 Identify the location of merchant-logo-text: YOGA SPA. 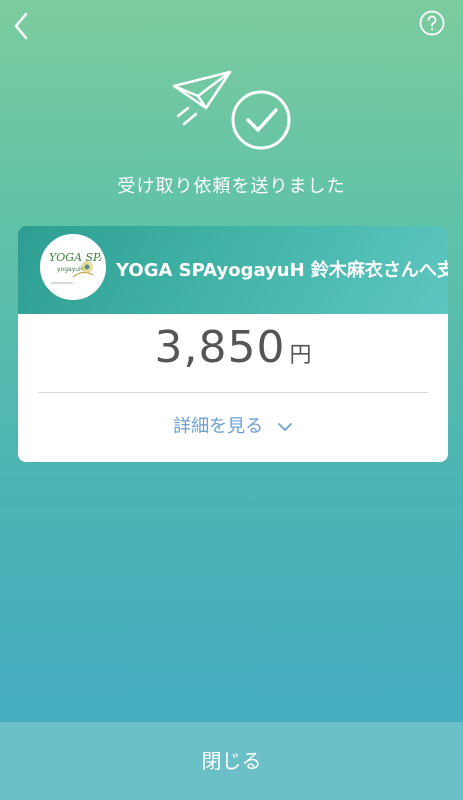
(76, 257).